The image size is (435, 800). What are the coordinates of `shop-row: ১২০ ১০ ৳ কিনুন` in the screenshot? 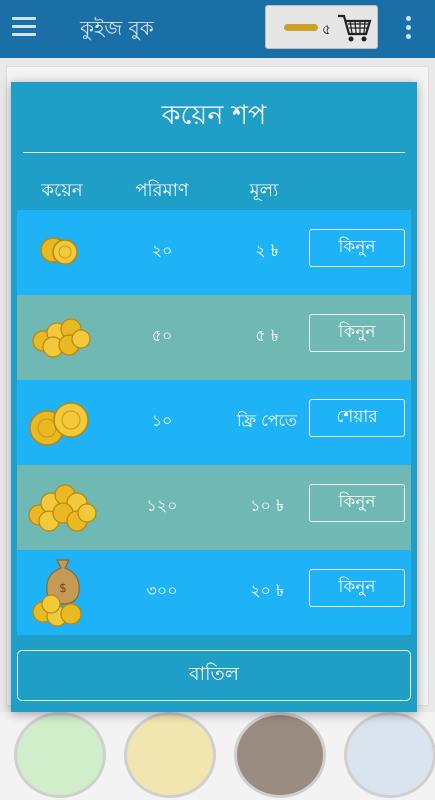 It's located at (214, 507).